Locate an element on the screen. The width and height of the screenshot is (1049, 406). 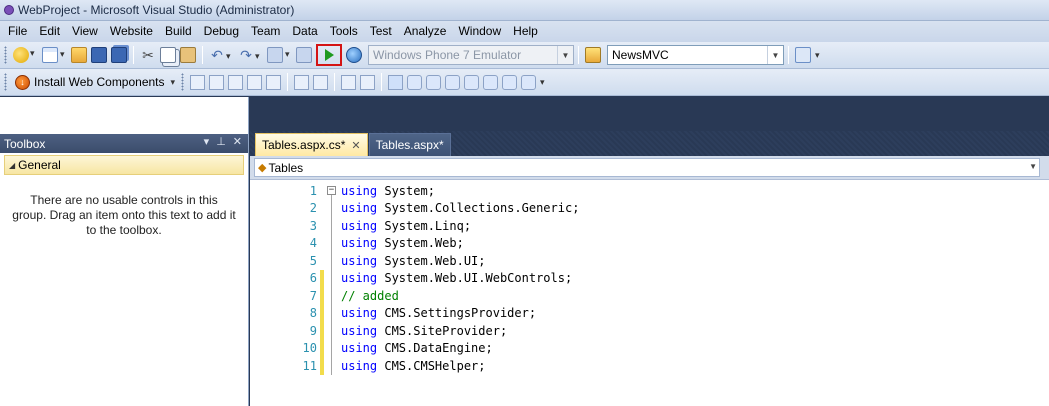
menu-edit: Edit is located at coordinates (49, 31).